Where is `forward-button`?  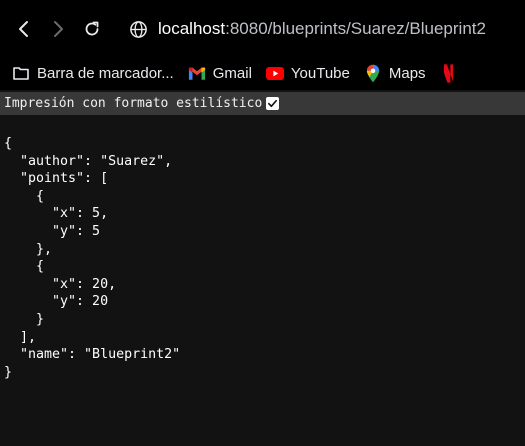
forward-button is located at coordinates (58, 29).